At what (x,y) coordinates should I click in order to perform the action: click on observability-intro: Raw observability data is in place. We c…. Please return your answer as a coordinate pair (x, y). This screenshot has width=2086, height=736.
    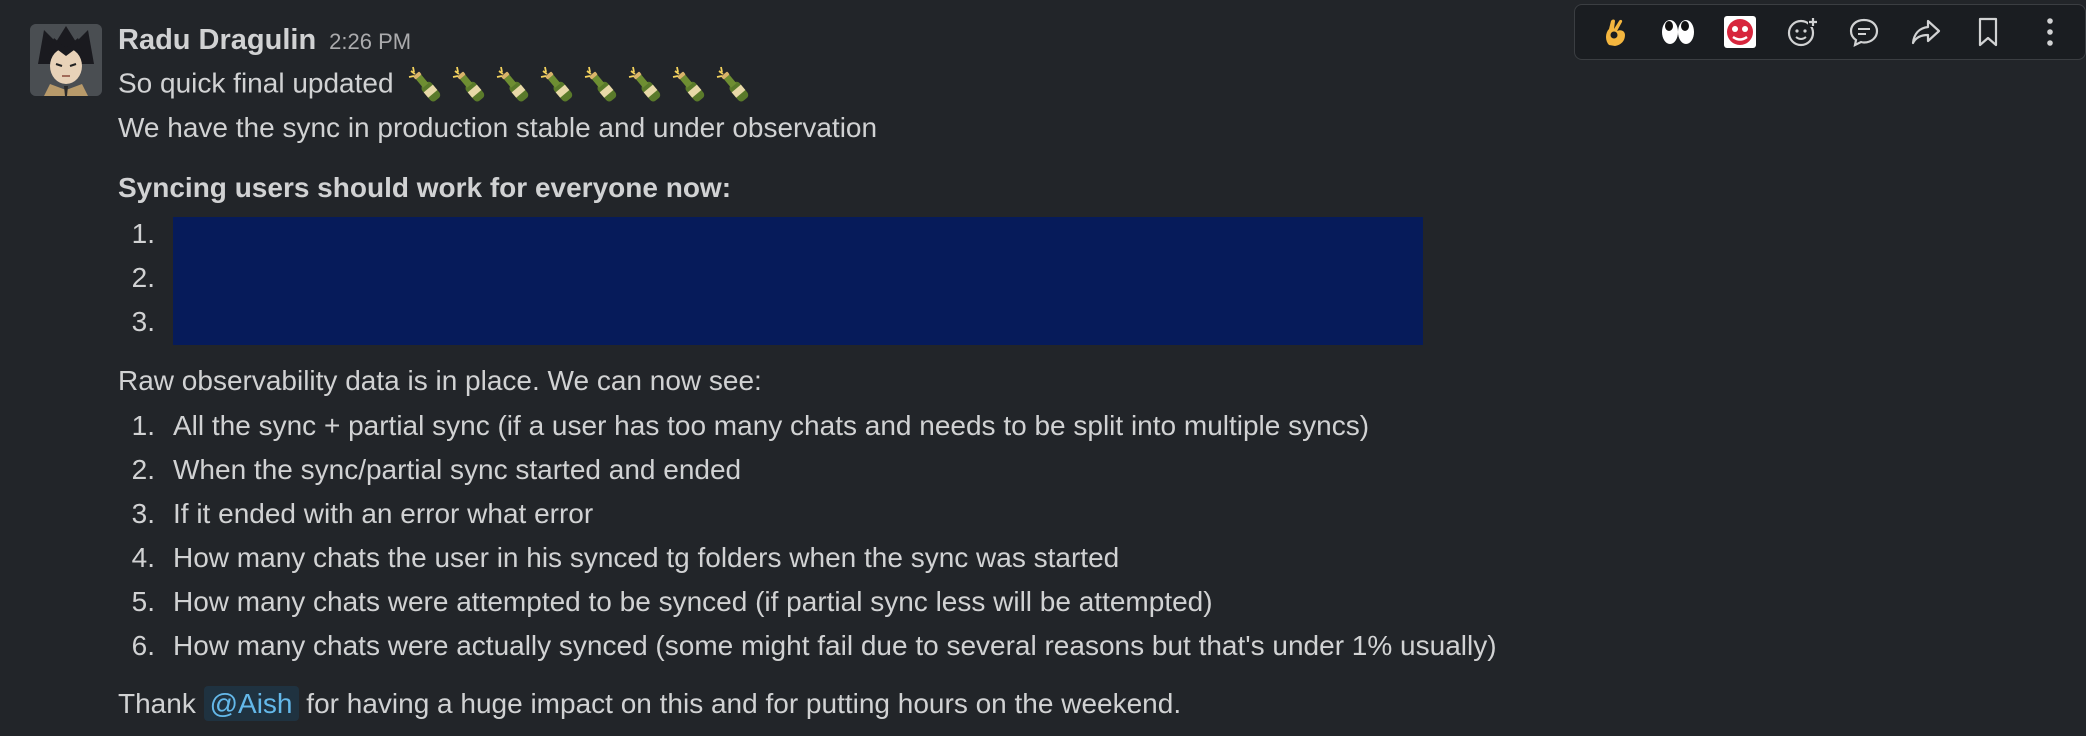
    Looking at the image, I should click on (440, 380).